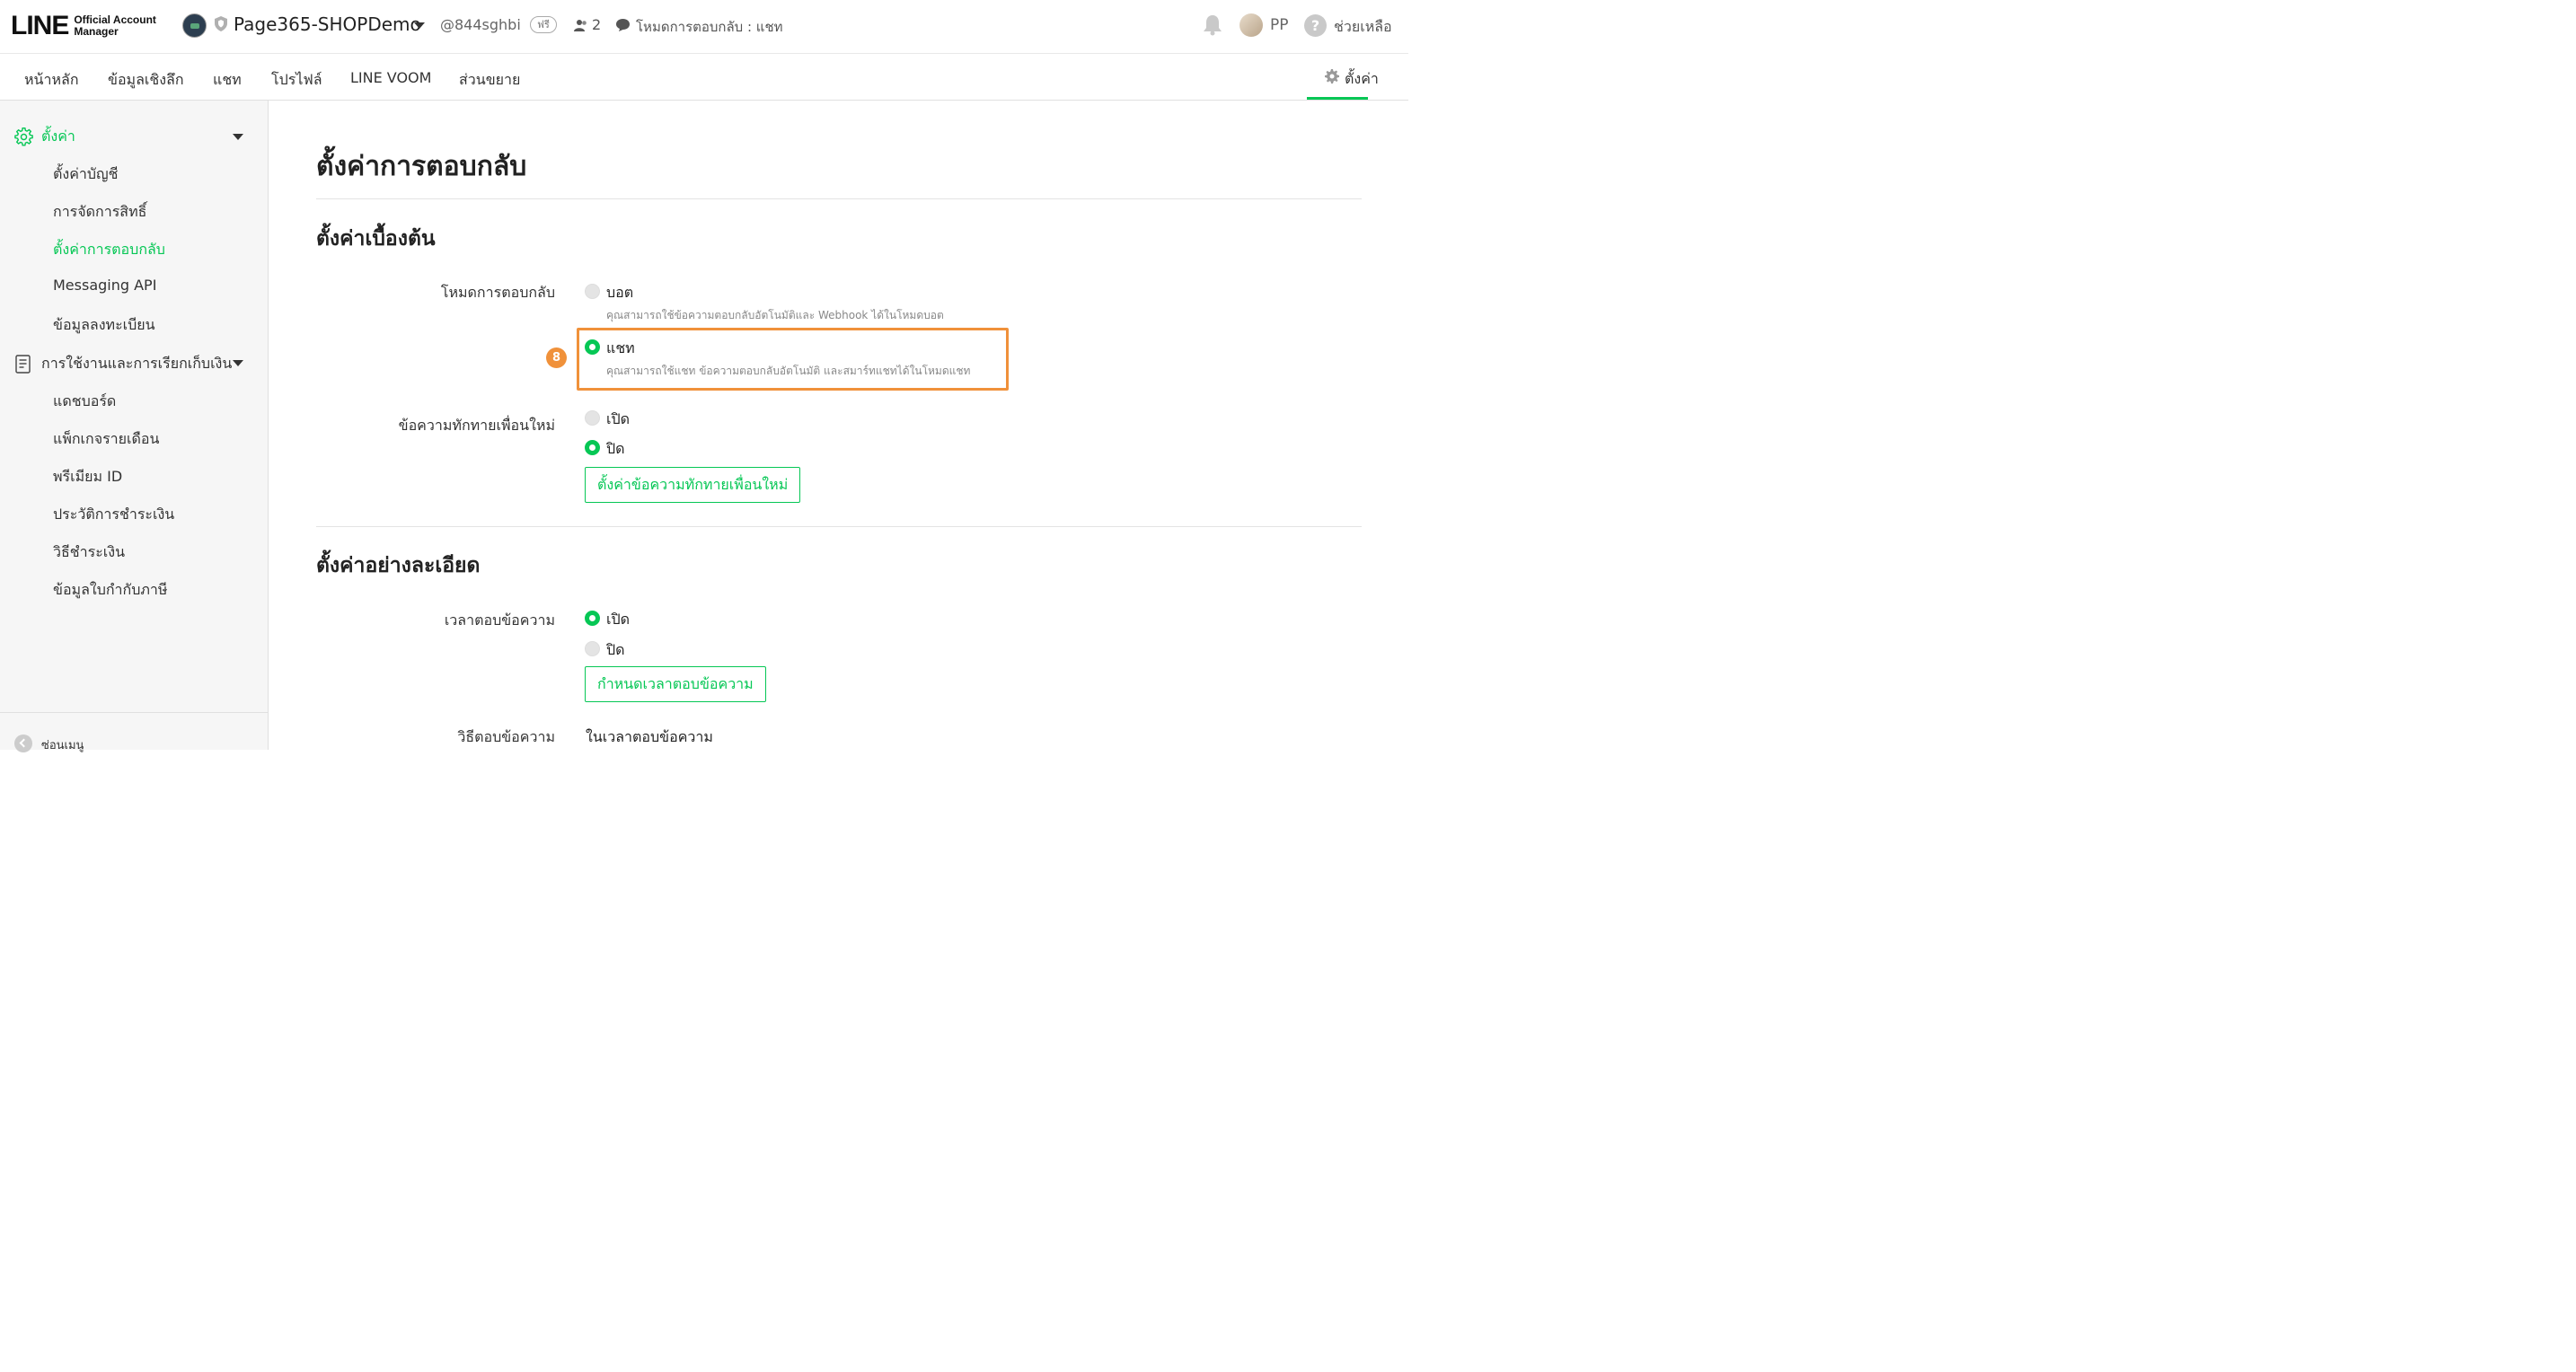  What do you see at coordinates (96, 31) in the screenshot?
I see `logo-sub-2: Manager` at bounding box center [96, 31].